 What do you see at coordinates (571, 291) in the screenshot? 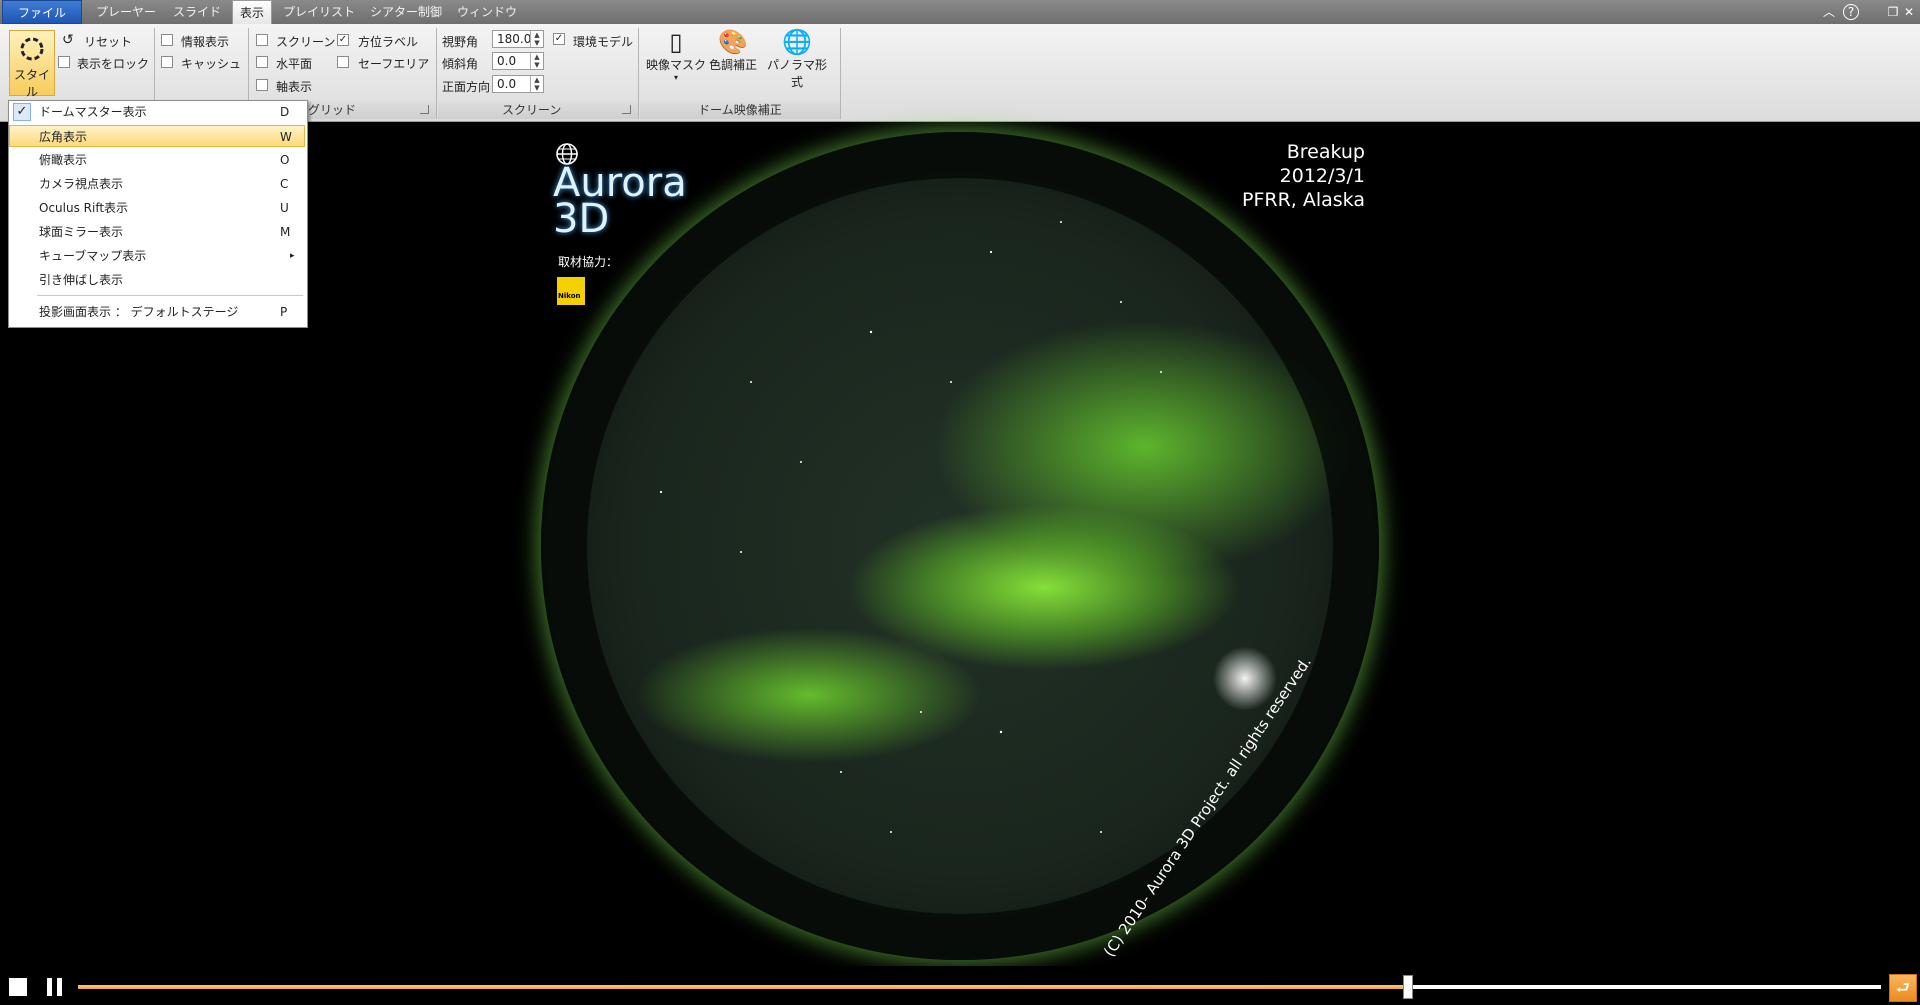
I see `sponsor-badge: Nikon` at bounding box center [571, 291].